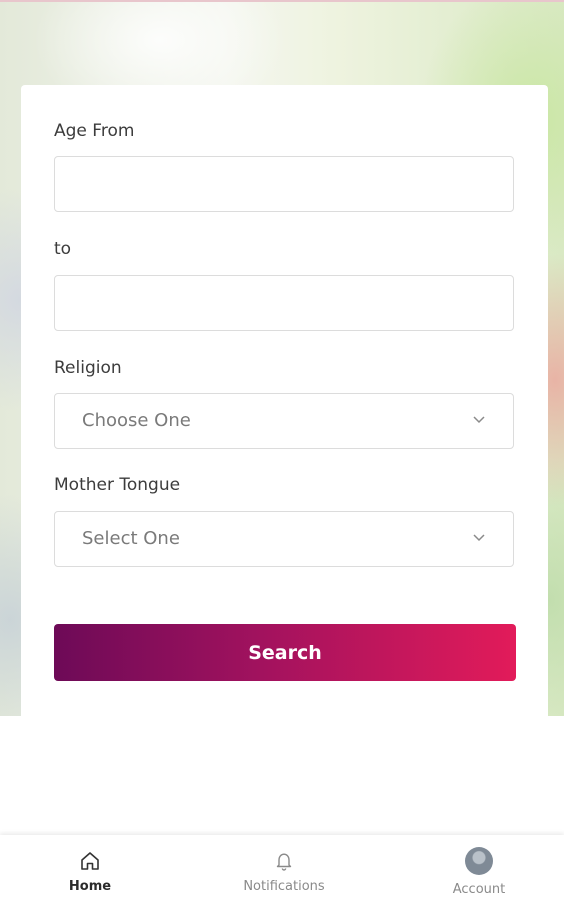 The height and width of the screenshot is (900, 564). I want to click on top-accent-line, so click(282, 1).